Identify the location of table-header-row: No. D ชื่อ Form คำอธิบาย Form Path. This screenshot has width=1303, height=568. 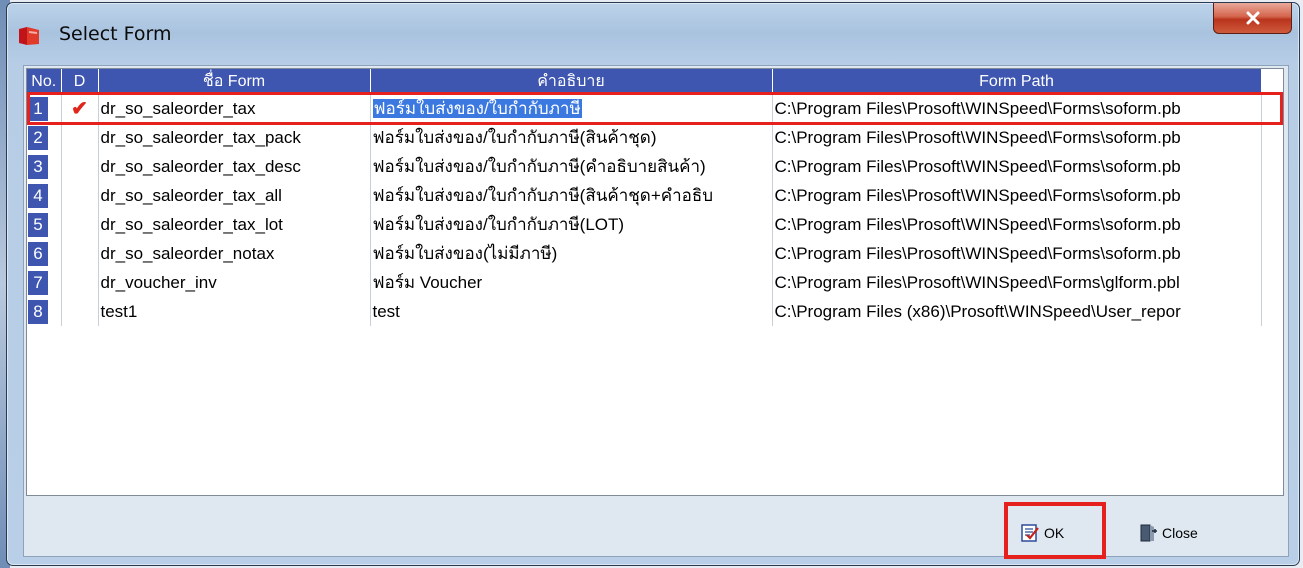
(644, 81).